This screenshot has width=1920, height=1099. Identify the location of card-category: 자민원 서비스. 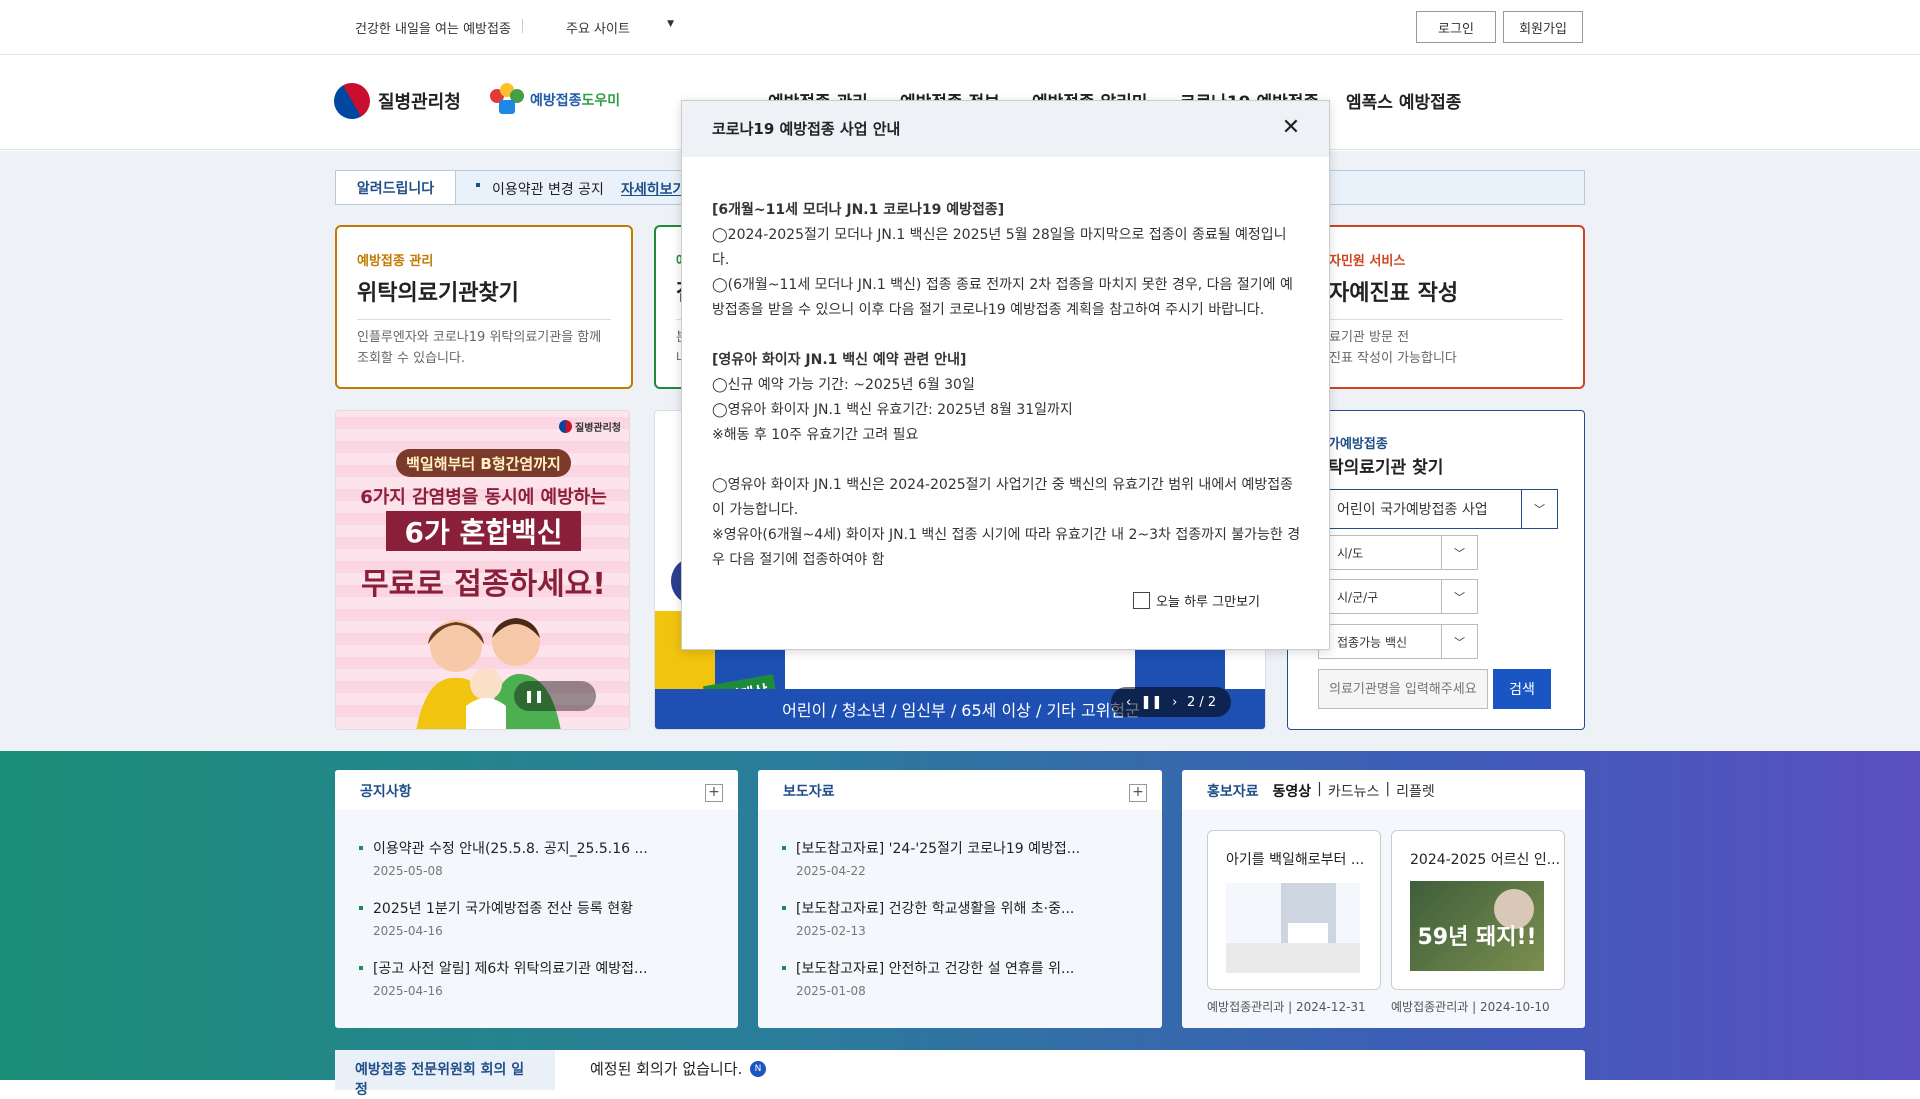
(1367, 261).